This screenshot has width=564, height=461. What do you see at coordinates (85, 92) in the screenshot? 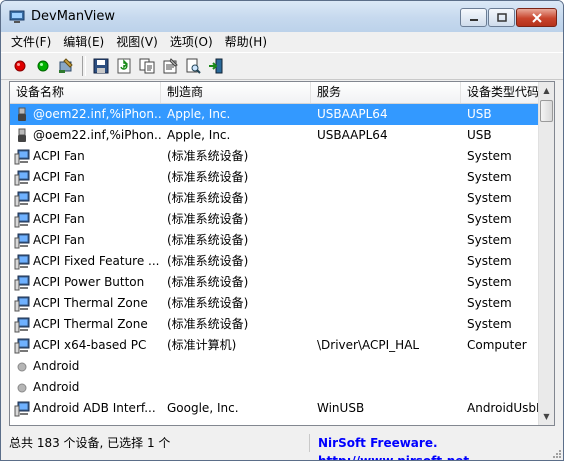
I see `column-header-device-name: 设备名称` at bounding box center [85, 92].